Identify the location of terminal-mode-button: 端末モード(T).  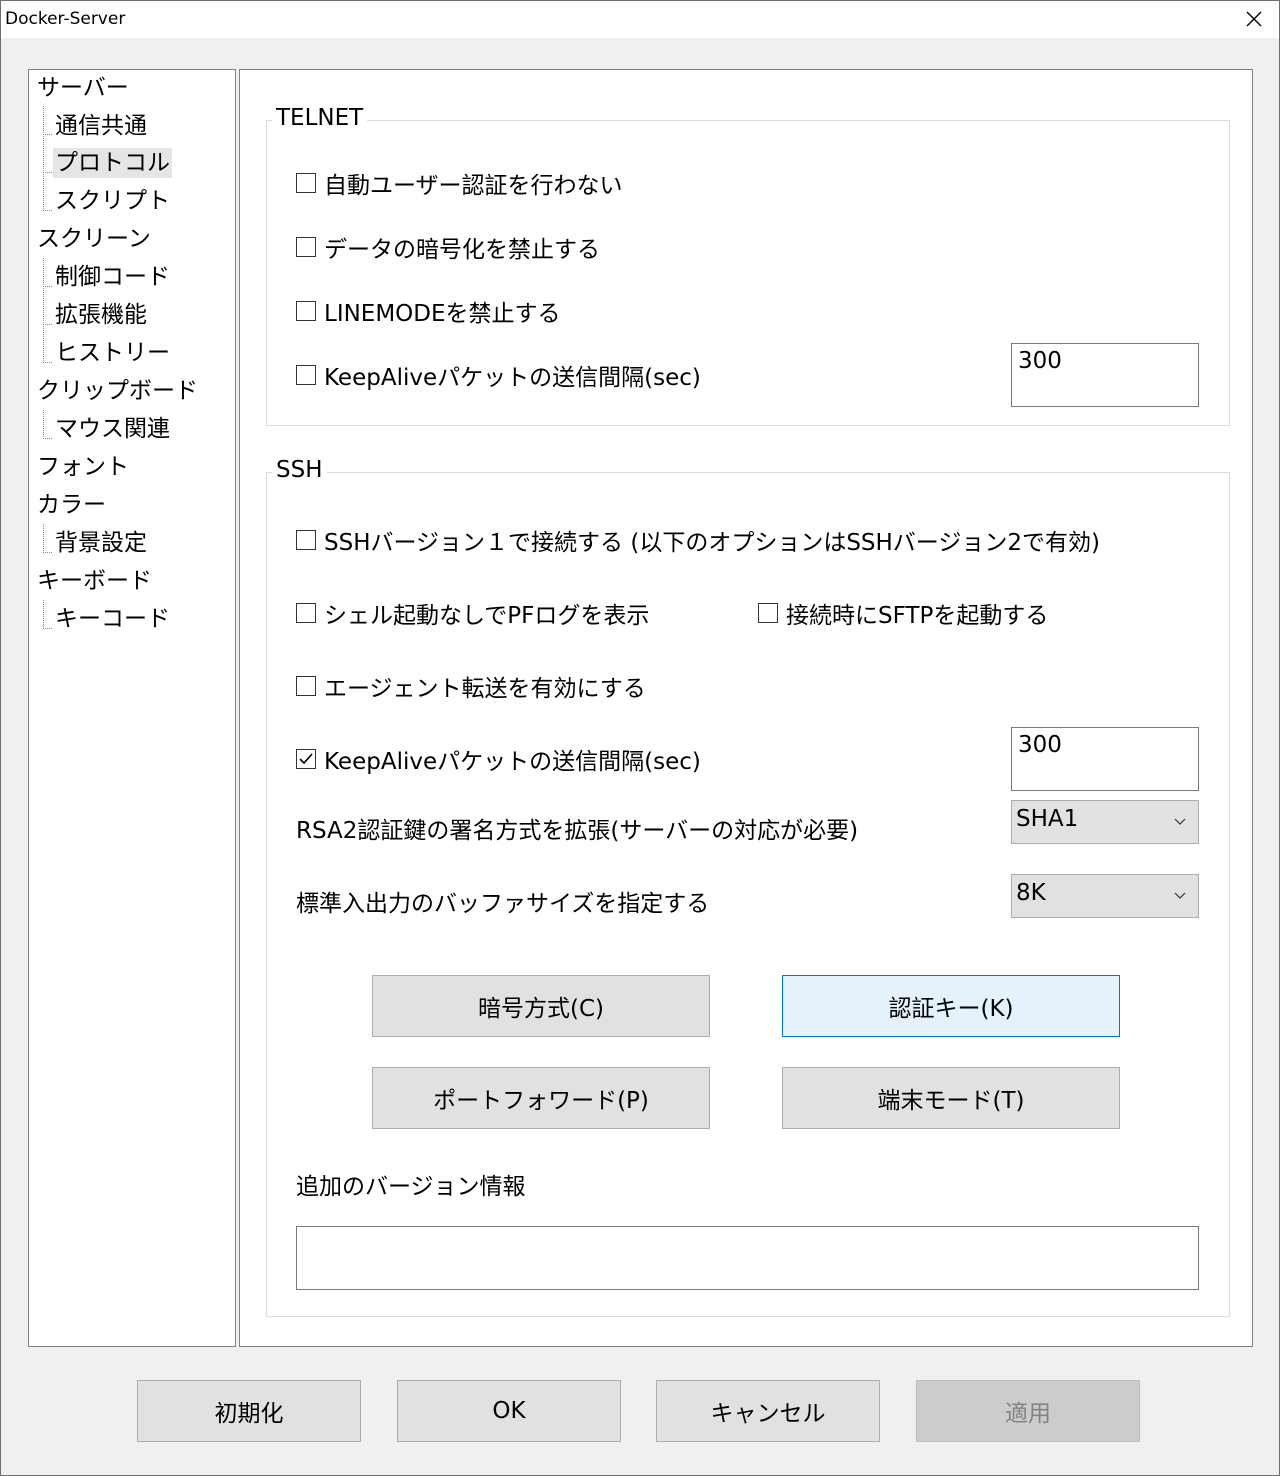
(951, 1098).